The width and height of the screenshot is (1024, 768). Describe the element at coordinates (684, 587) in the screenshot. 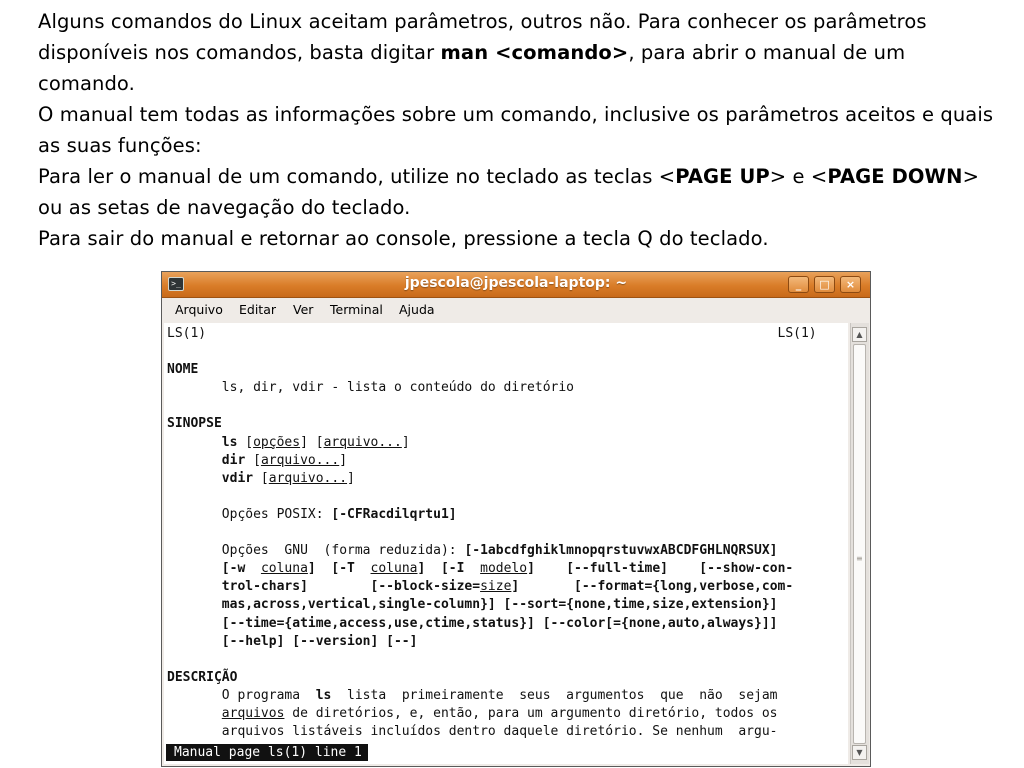

I see `opt-format: [--format={long,verbose,com-` at that location.